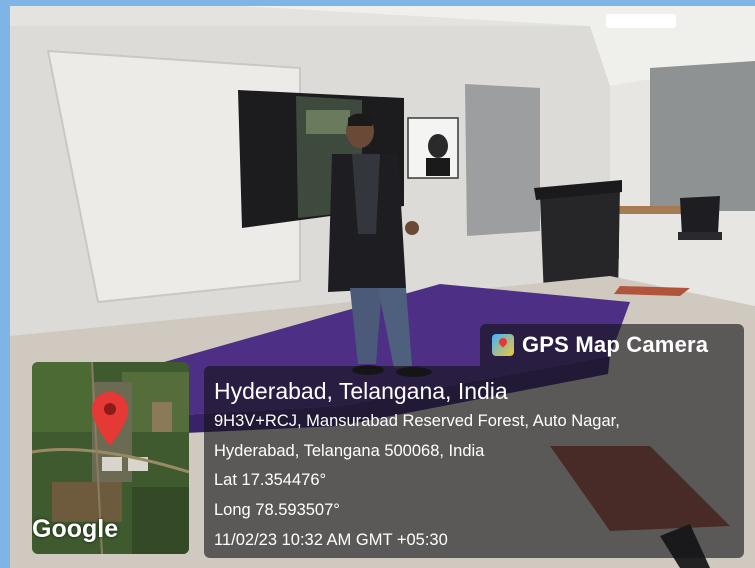 Image resolution: width=755 pixels, height=568 pixels. Describe the element at coordinates (277, 509) in the screenshot. I see `longitude-text: Long 78.593507°` at that location.